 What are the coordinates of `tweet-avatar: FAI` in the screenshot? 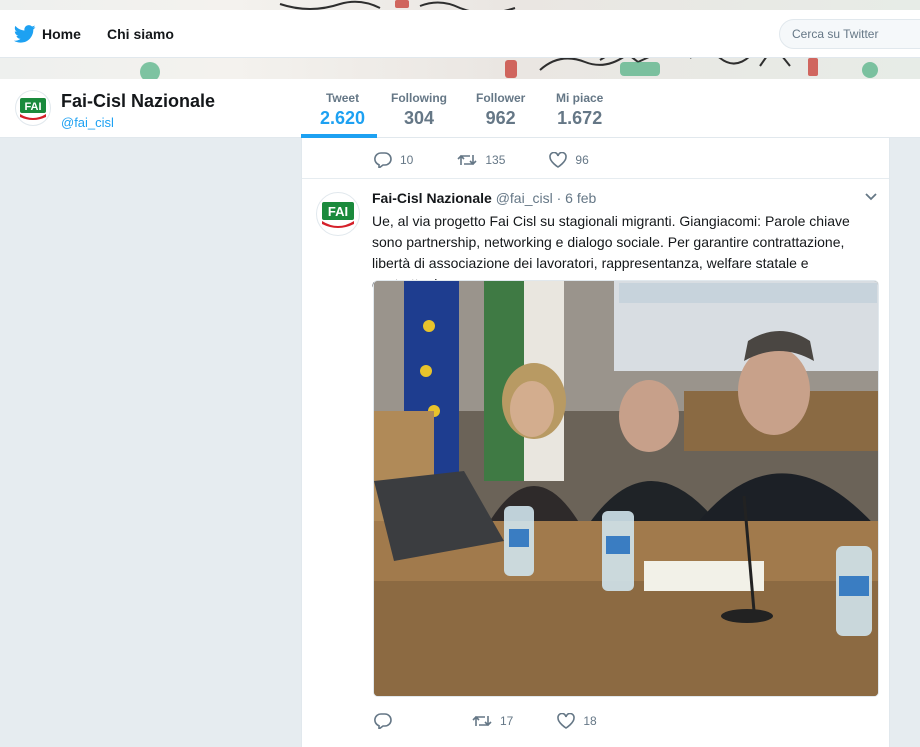 It's located at (338, 214).